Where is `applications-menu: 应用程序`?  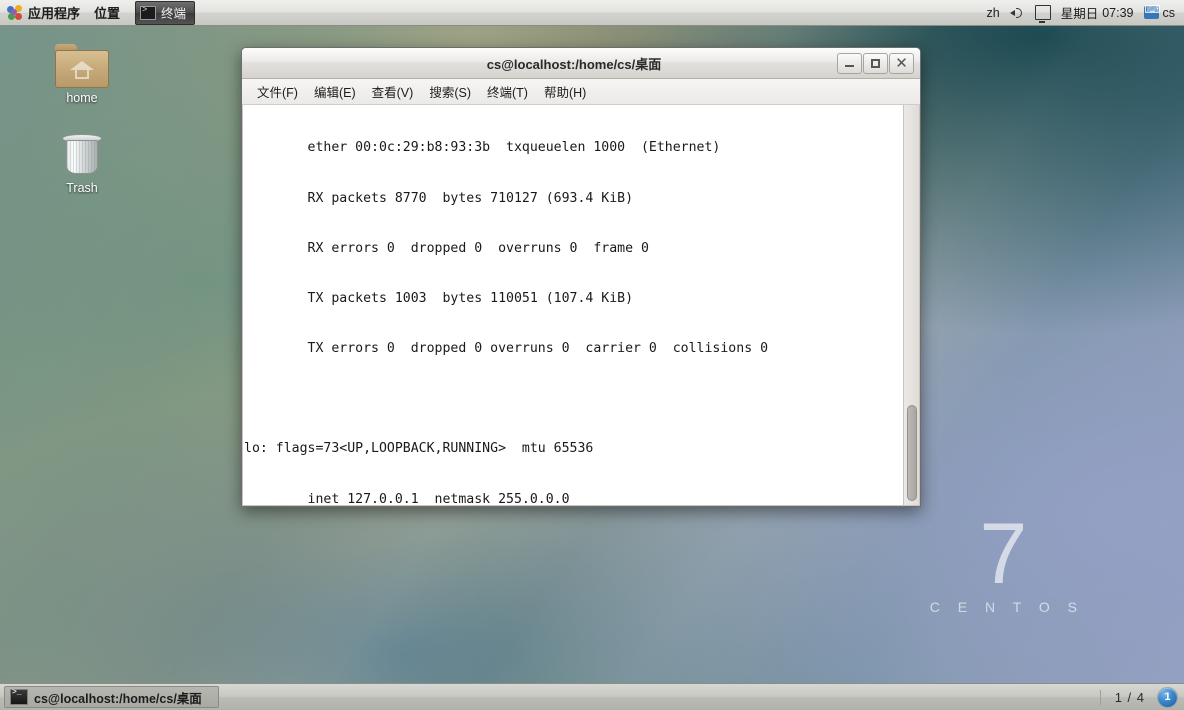 applications-menu: 应用程序 is located at coordinates (43, 13).